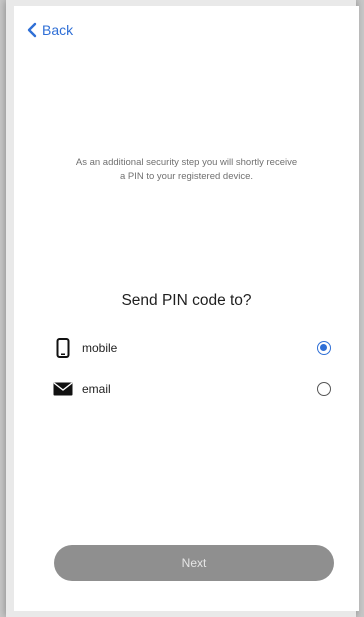  Describe the element at coordinates (32, 30) in the screenshot. I see `chevron-left-icon` at that location.